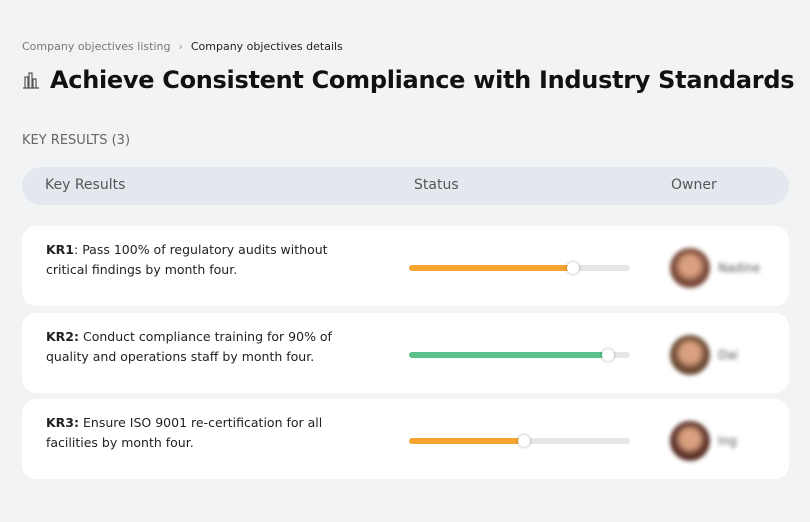 The width and height of the screenshot is (810, 522). Describe the element at coordinates (85, 185) in the screenshot. I see `header-key-results: Key Results` at that location.